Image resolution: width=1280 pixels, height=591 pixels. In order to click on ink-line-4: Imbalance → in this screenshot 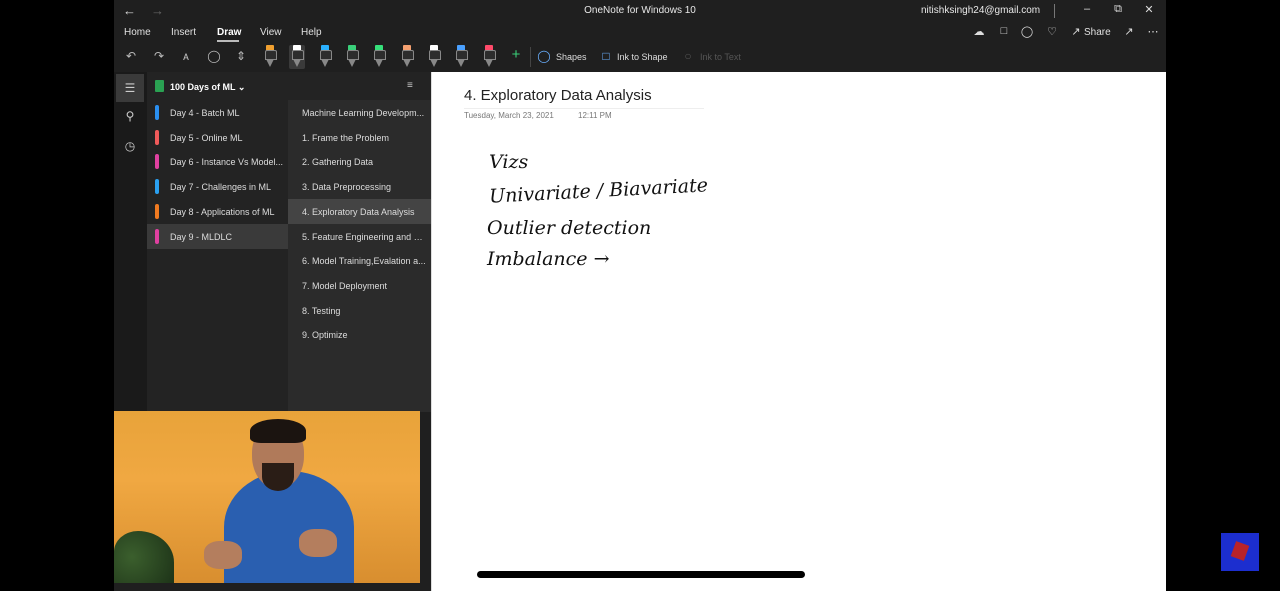, I will do `click(548, 259)`.